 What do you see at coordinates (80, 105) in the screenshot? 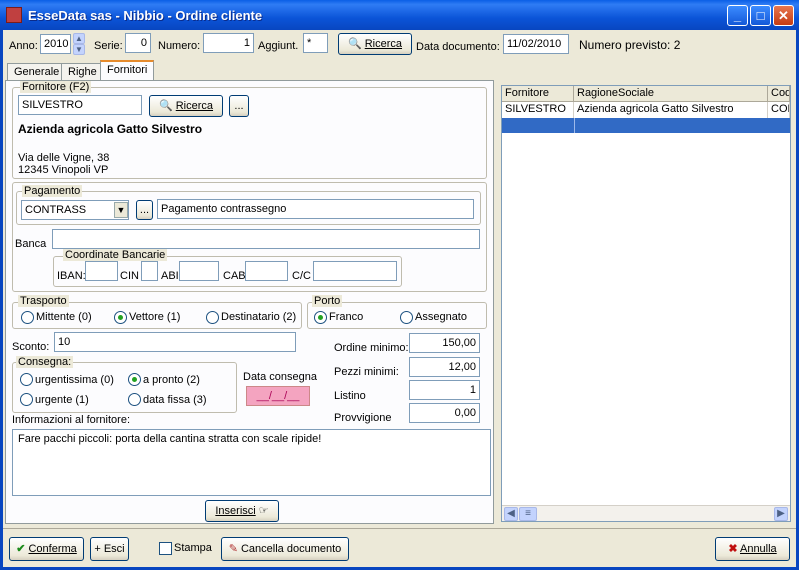
I see `fornitore-code-input: SILVESTRO` at bounding box center [80, 105].